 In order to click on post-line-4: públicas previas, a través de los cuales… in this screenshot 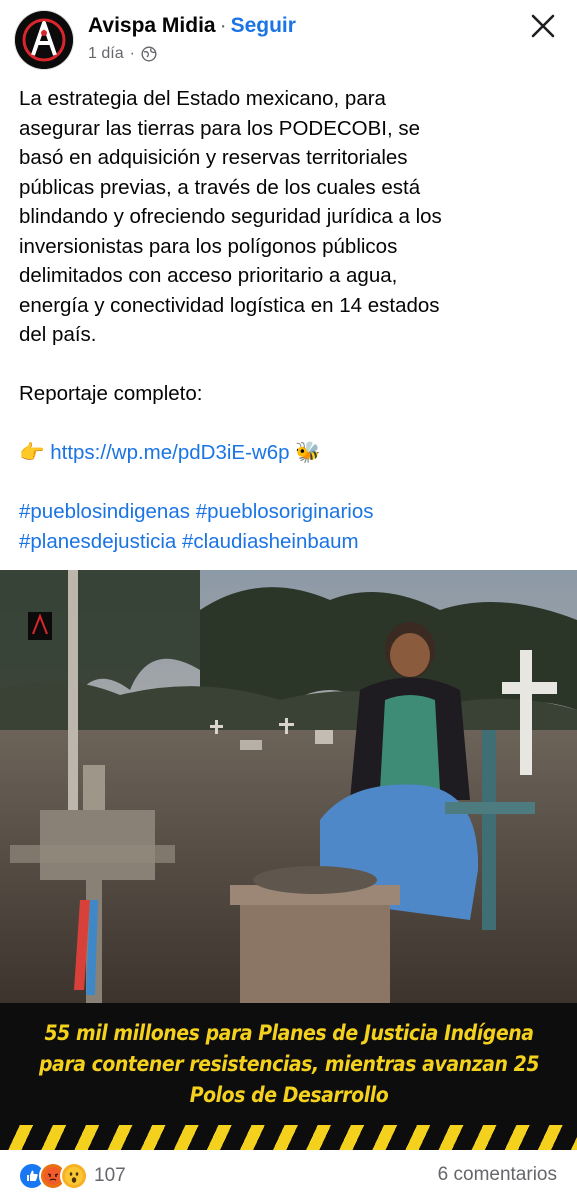, I will do `click(220, 187)`.